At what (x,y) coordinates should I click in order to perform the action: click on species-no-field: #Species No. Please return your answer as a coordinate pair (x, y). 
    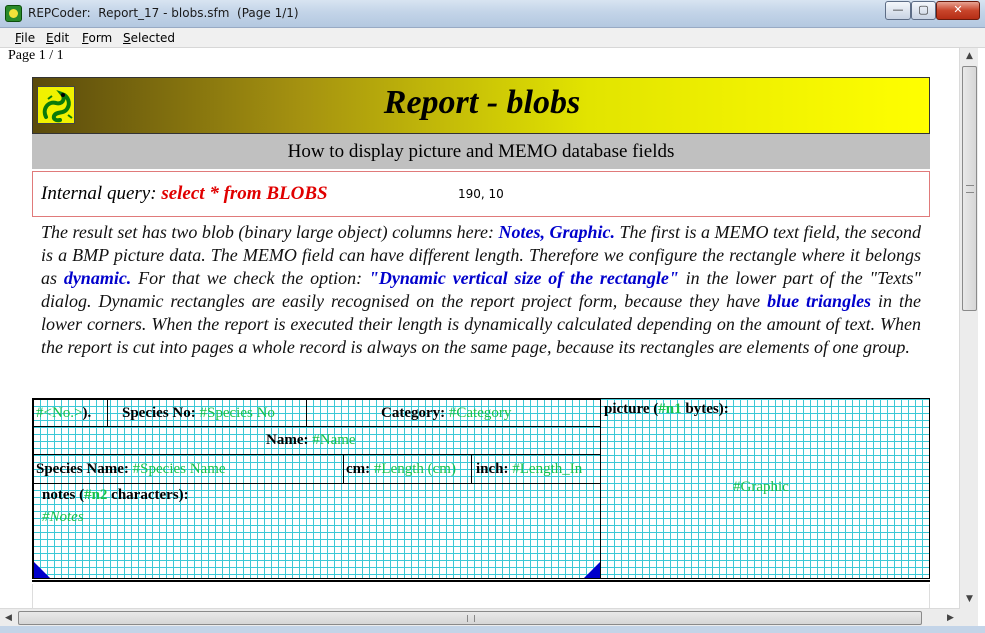
    Looking at the image, I should click on (237, 413).